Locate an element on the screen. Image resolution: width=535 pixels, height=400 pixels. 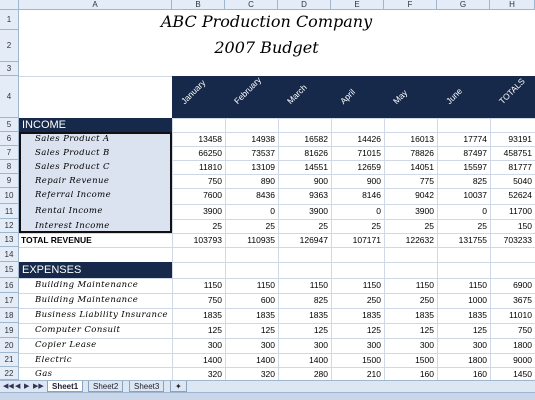
income-value: 52624 is located at coordinates (511, 197).